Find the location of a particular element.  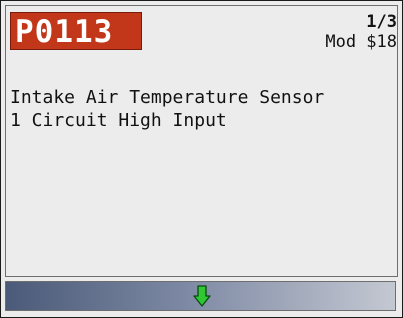

dtc-description-line2: 1 Circuit High Input is located at coordinates (118, 120).